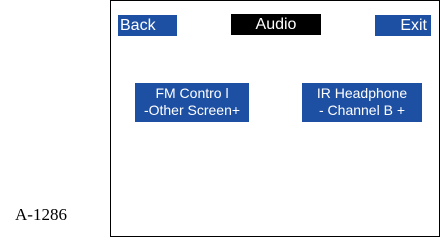 The height and width of the screenshot is (240, 446). Describe the element at coordinates (362, 110) in the screenshot. I see `ir-headphone-channel: - Channel B +` at that location.